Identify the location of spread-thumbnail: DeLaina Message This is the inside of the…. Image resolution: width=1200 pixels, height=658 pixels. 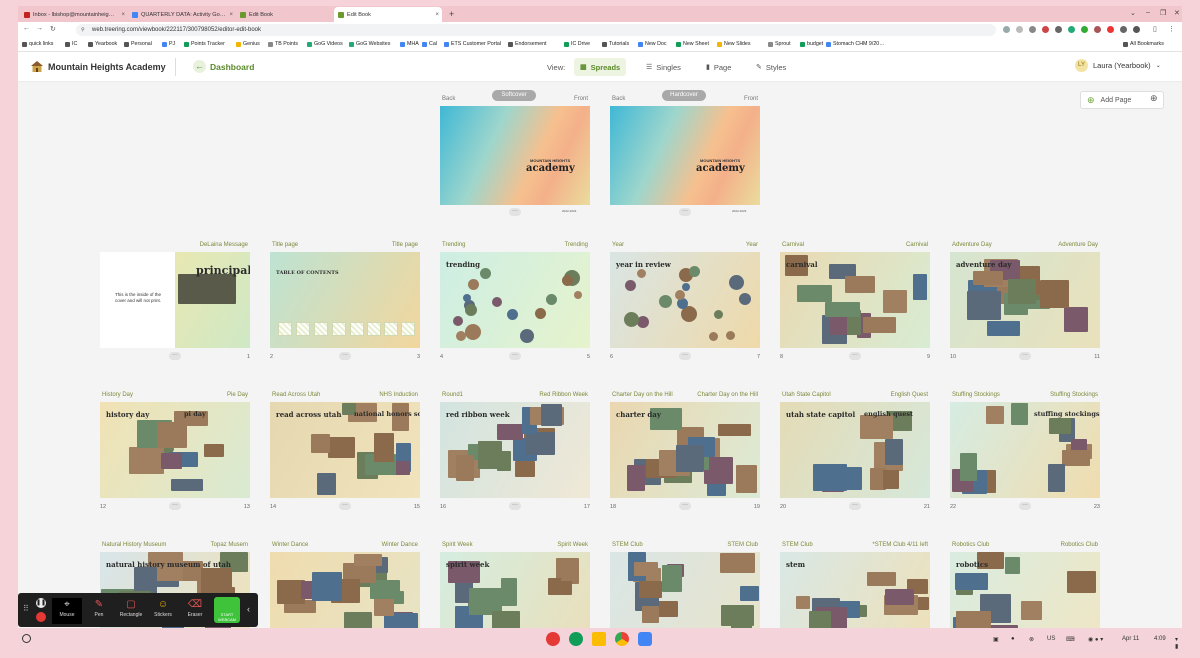
(175, 307).